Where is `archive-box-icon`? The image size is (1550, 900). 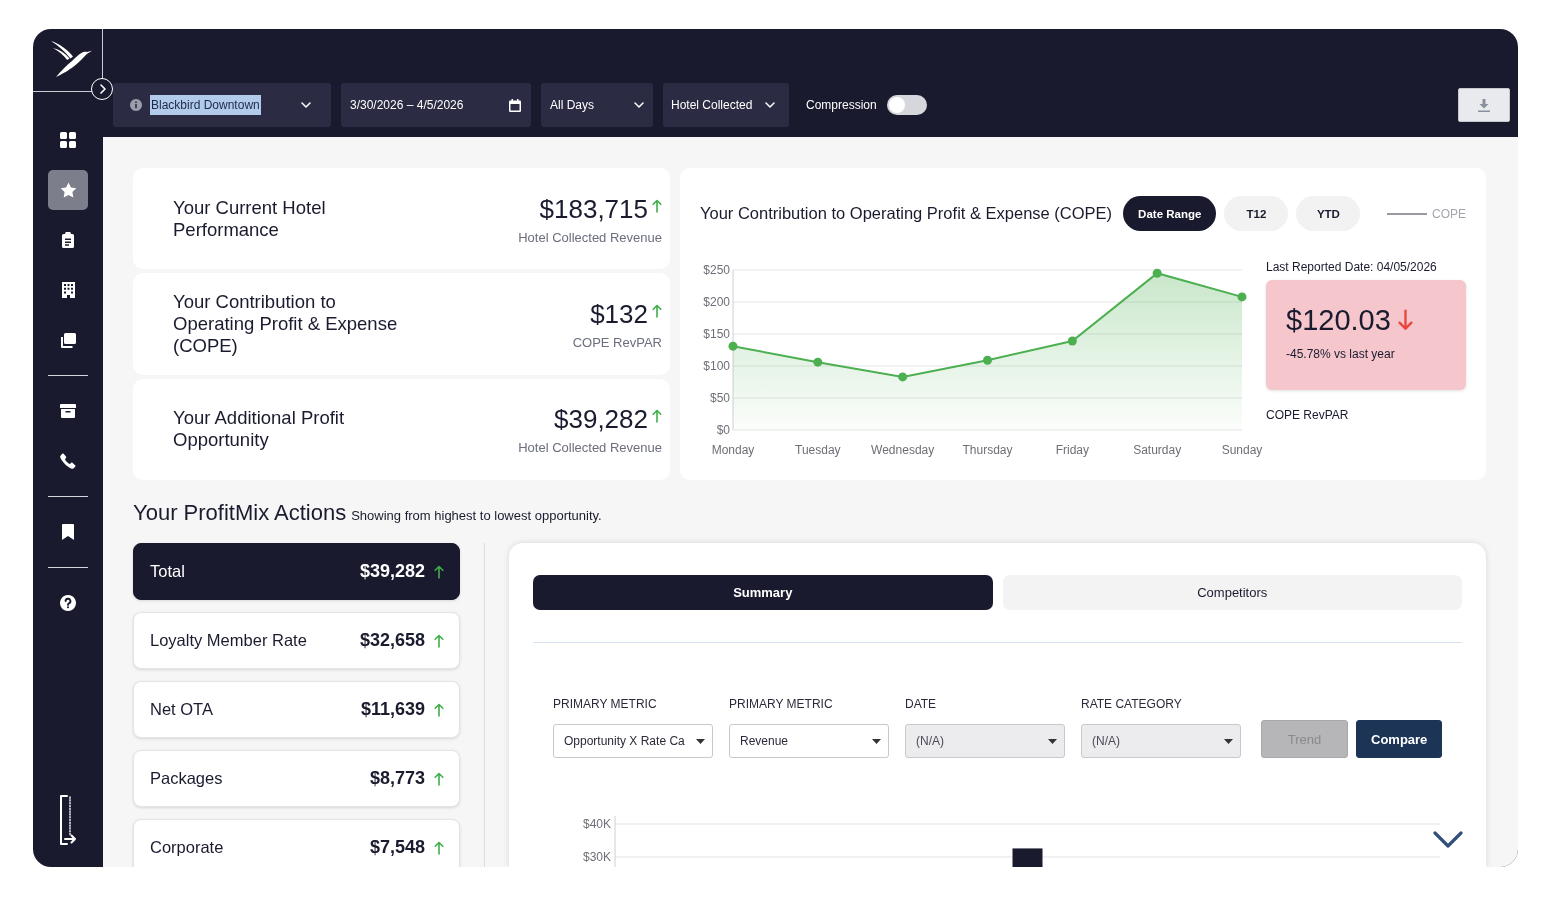
archive-box-icon is located at coordinates (68, 411).